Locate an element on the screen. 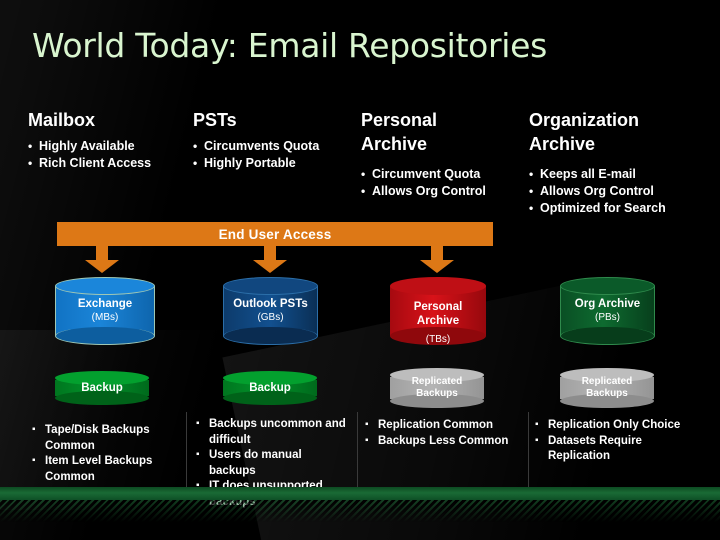 The height and width of the screenshot is (540, 720). slide-title: World Today: Email Repositories is located at coordinates (290, 45).